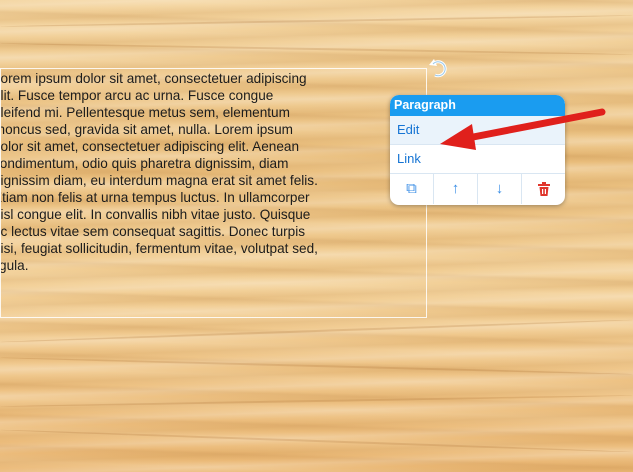  I want to click on menu-toolbar: ⧉ ↑ ↓, so click(477, 189).